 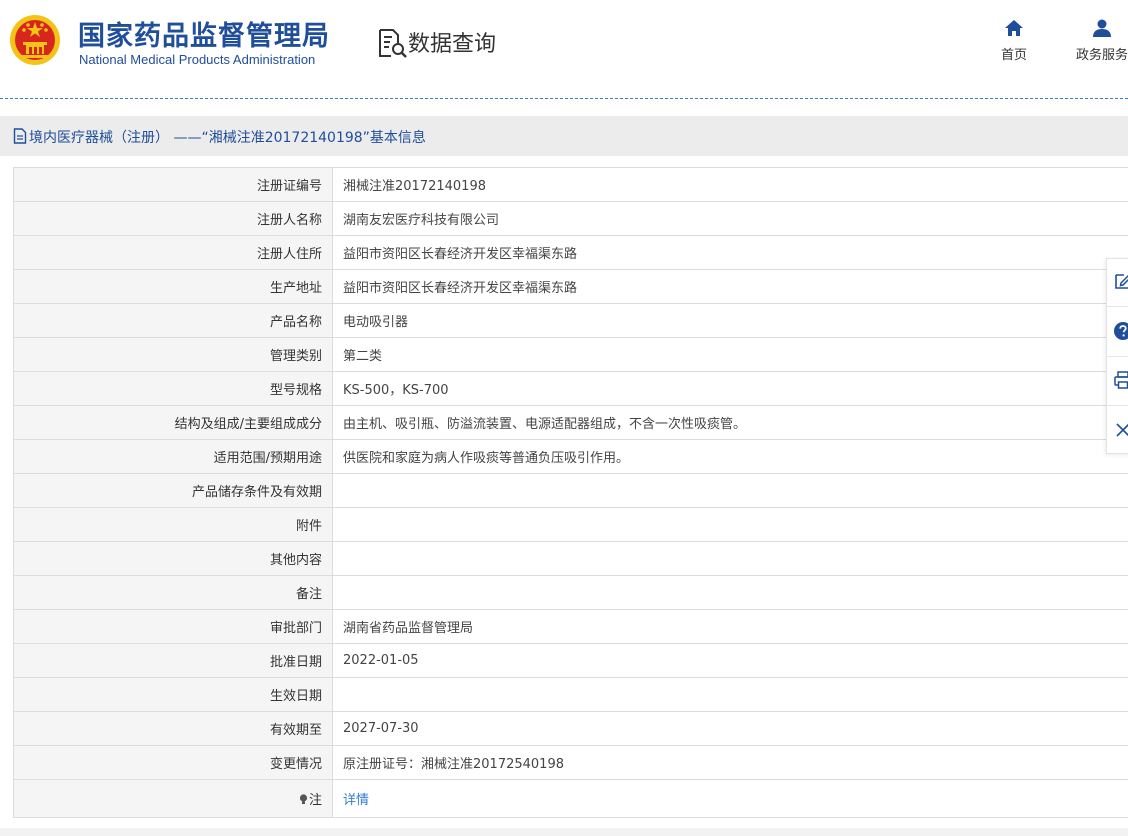 I want to click on field-label: 生产地址, so click(x=173, y=286).